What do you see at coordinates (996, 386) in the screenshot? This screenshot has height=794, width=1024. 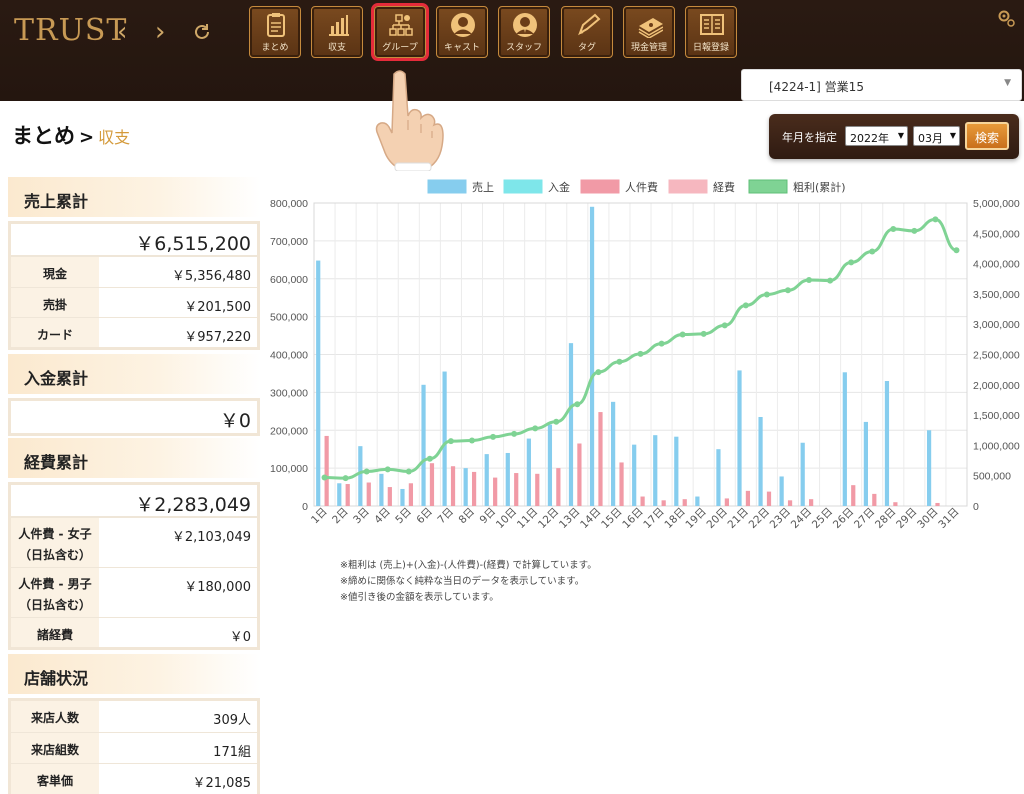 I see `y-right-tick-label: 2,000,000` at bounding box center [996, 386].